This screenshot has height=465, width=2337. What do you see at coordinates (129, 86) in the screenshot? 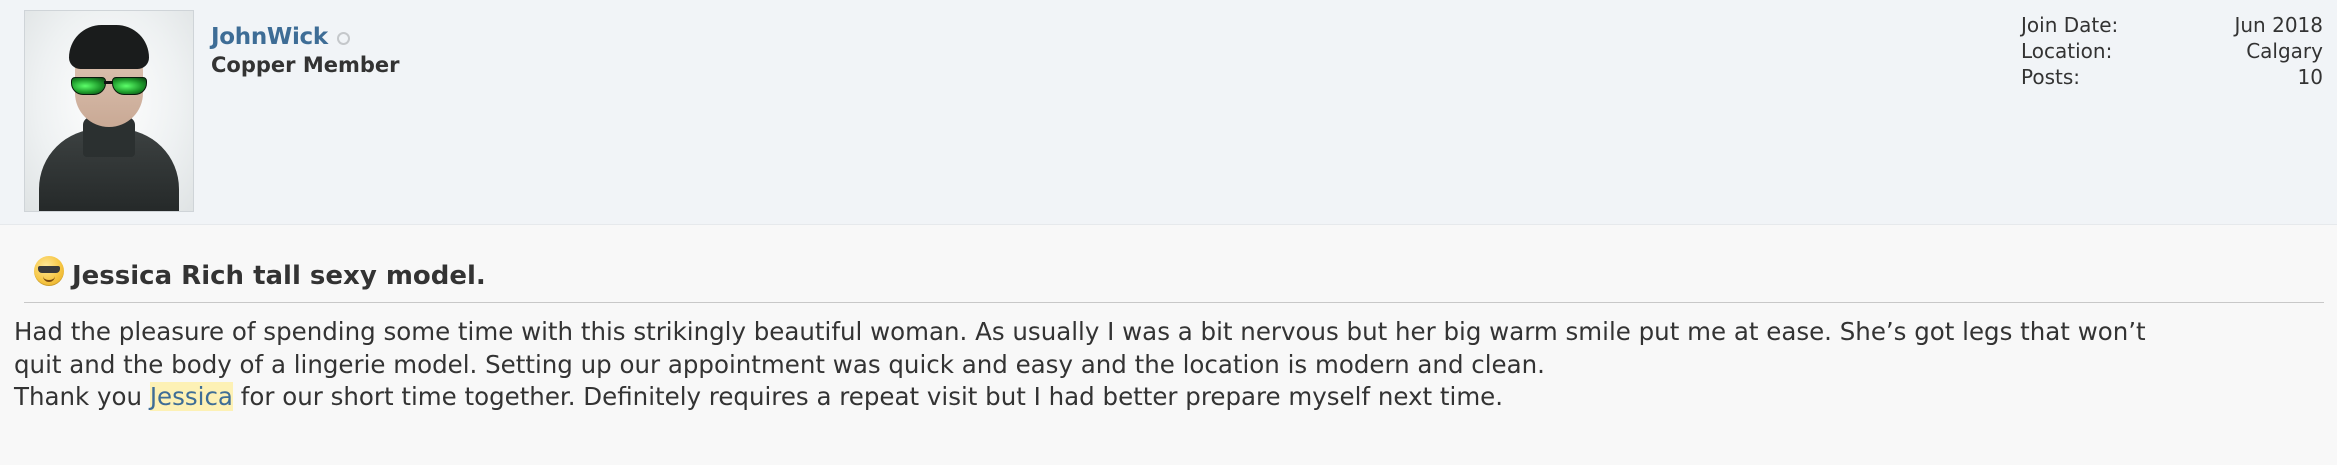
I see `avatar-lens-right` at bounding box center [129, 86].